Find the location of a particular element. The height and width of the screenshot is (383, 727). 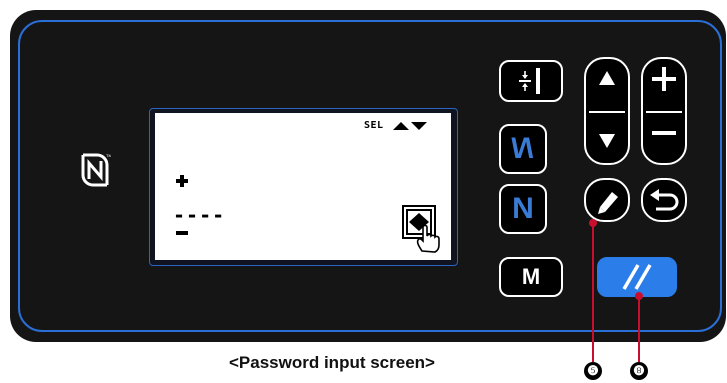

ready-button is located at coordinates (637, 277).